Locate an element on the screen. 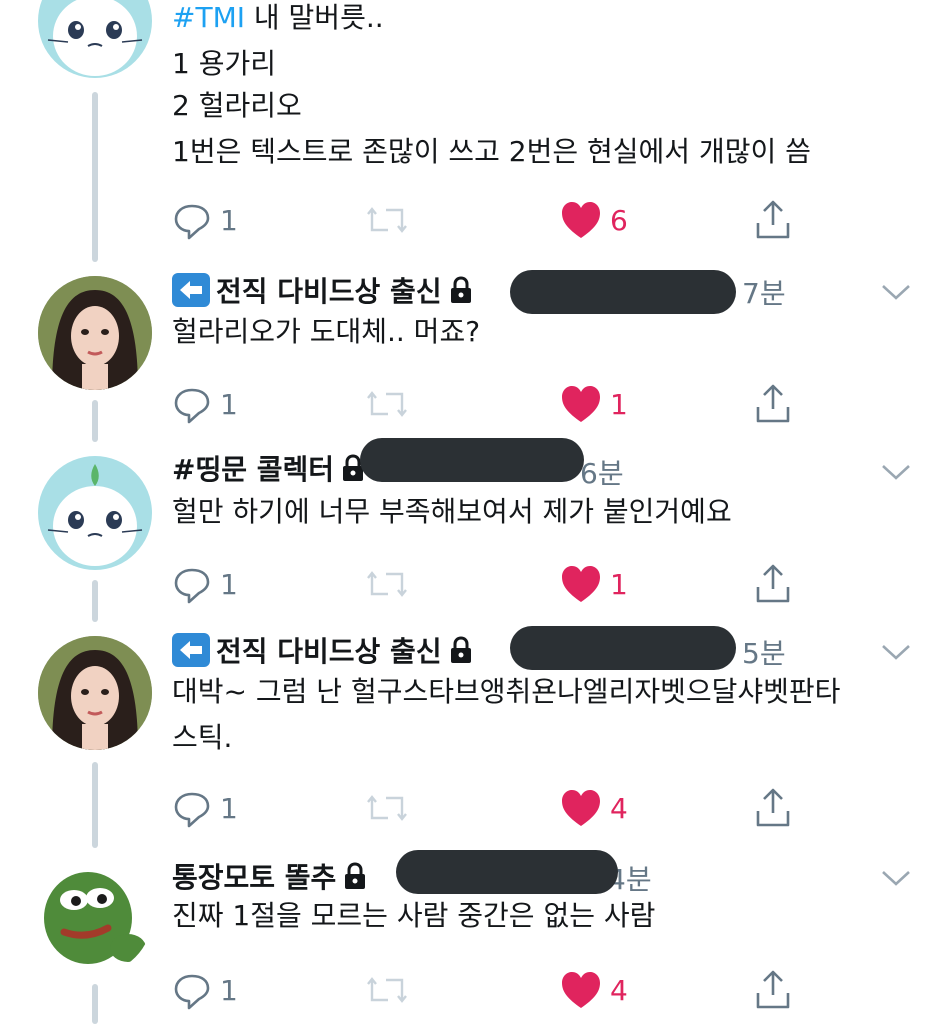 This screenshot has width=948, height=1024. like-count: 6 is located at coordinates (619, 220).